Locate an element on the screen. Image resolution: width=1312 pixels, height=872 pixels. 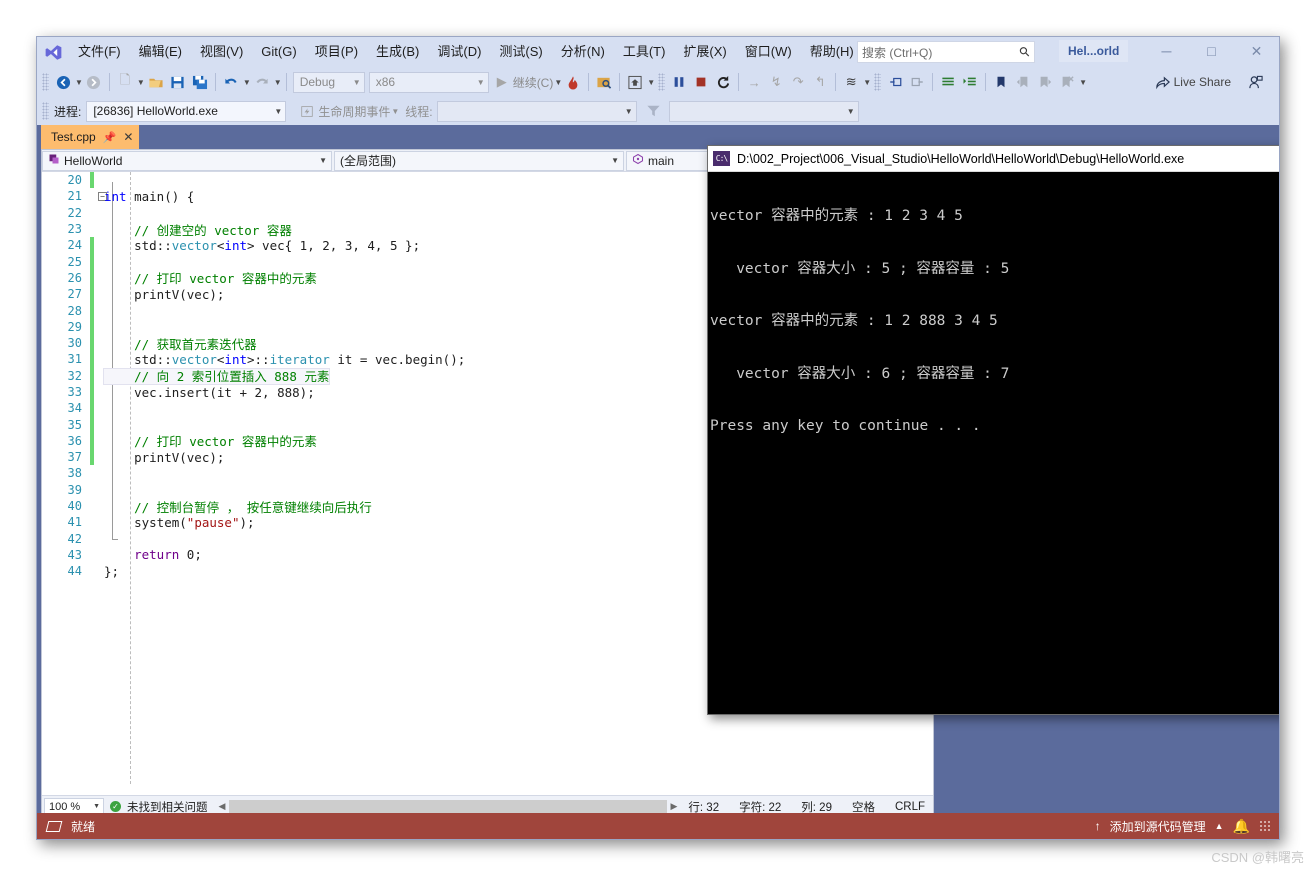
clear-bookmarks-icon is located at coordinates (1067, 82).